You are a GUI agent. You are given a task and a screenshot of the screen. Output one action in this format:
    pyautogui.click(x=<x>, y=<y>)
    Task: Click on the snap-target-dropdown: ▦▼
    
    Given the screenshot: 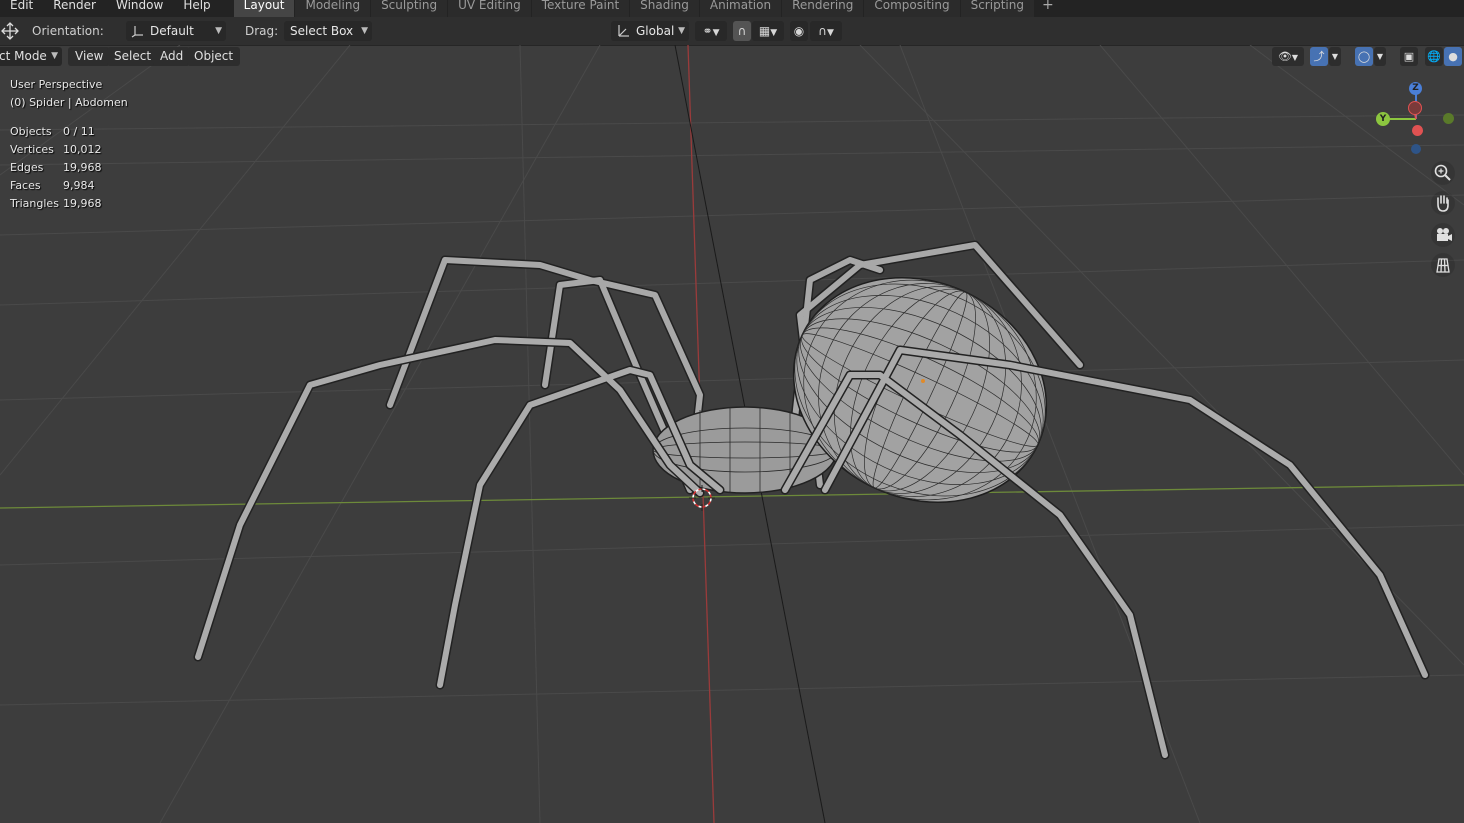 What is the action you would take?
    pyautogui.click(x=768, y=31)
    